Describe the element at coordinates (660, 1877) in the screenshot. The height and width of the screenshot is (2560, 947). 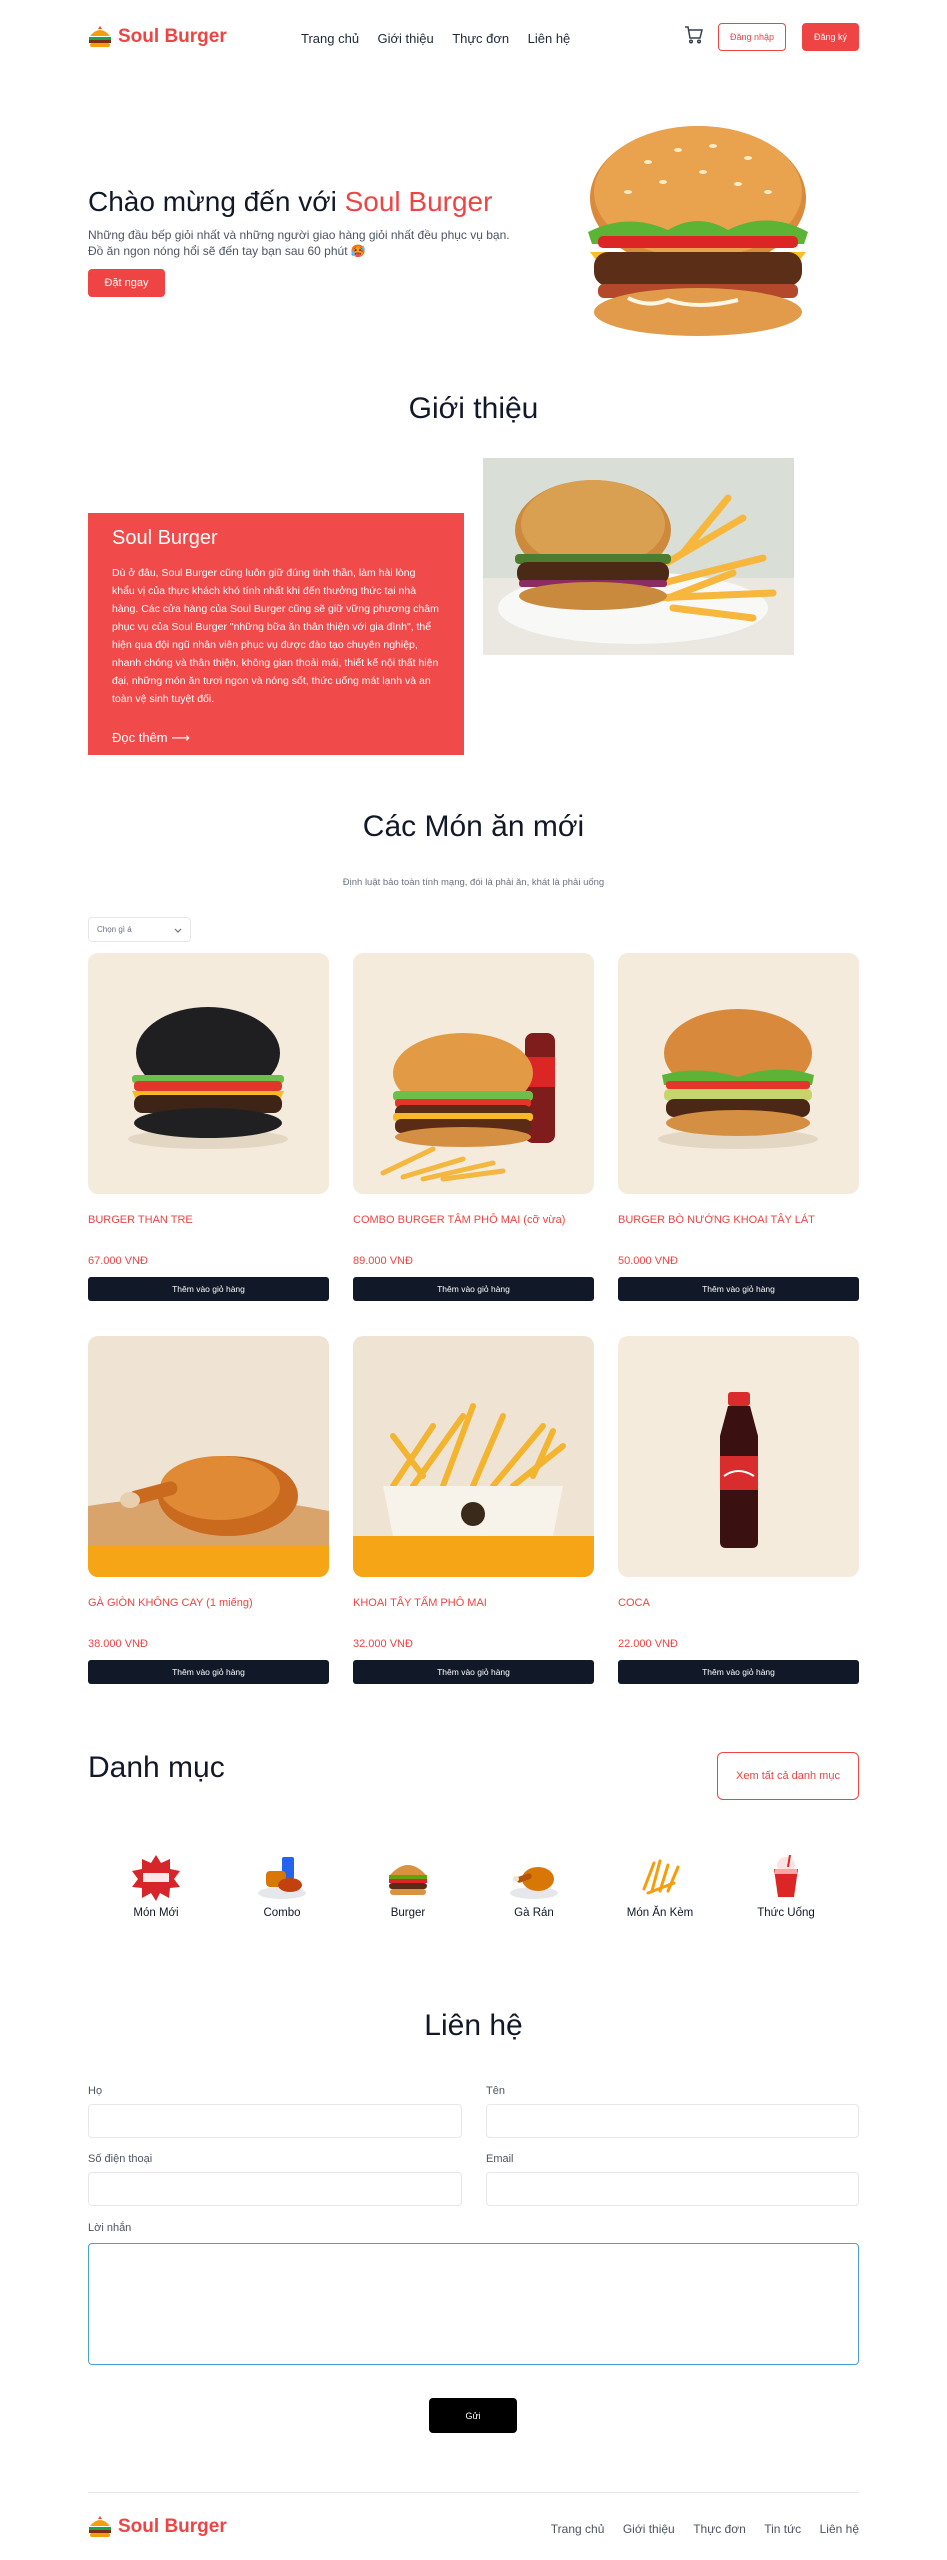
I see `fries-icon` at that location.